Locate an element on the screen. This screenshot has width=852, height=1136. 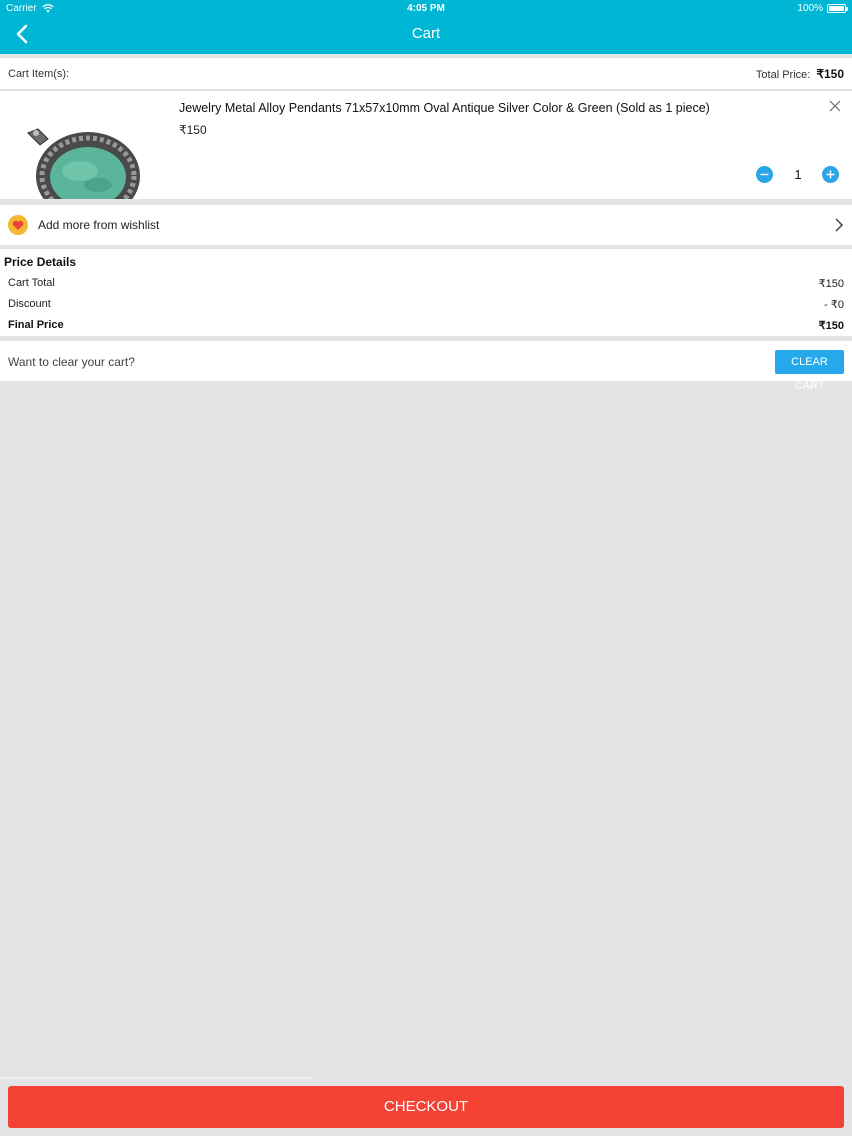
wishlist-label: Add more from wishlist is located at coordinates (99, 225).